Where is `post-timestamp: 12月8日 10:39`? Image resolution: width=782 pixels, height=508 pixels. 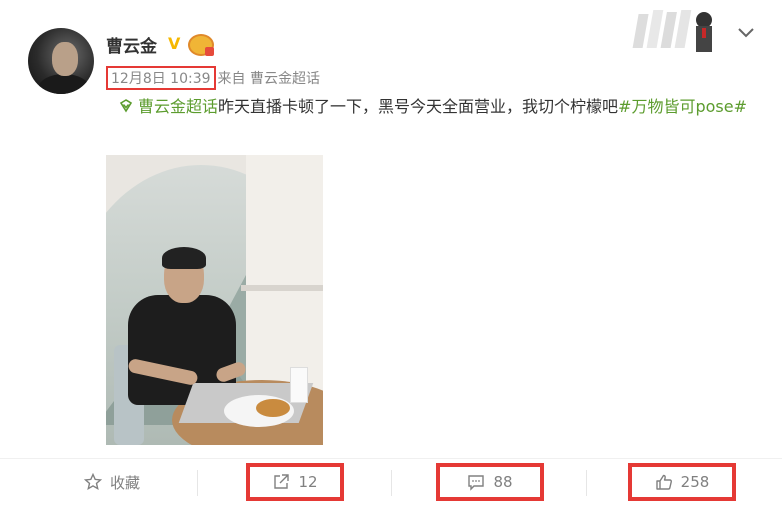
post-timestamp: 12月8日 10:39 is located at coordinates (161, 78).